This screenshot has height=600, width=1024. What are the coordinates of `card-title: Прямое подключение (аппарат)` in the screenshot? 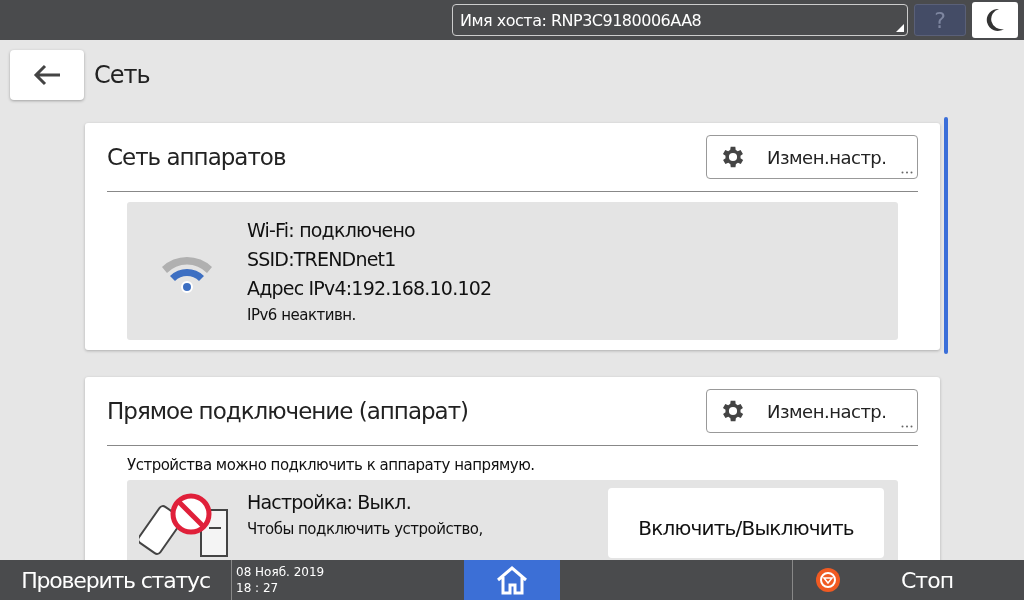 It's located at (288, 411).